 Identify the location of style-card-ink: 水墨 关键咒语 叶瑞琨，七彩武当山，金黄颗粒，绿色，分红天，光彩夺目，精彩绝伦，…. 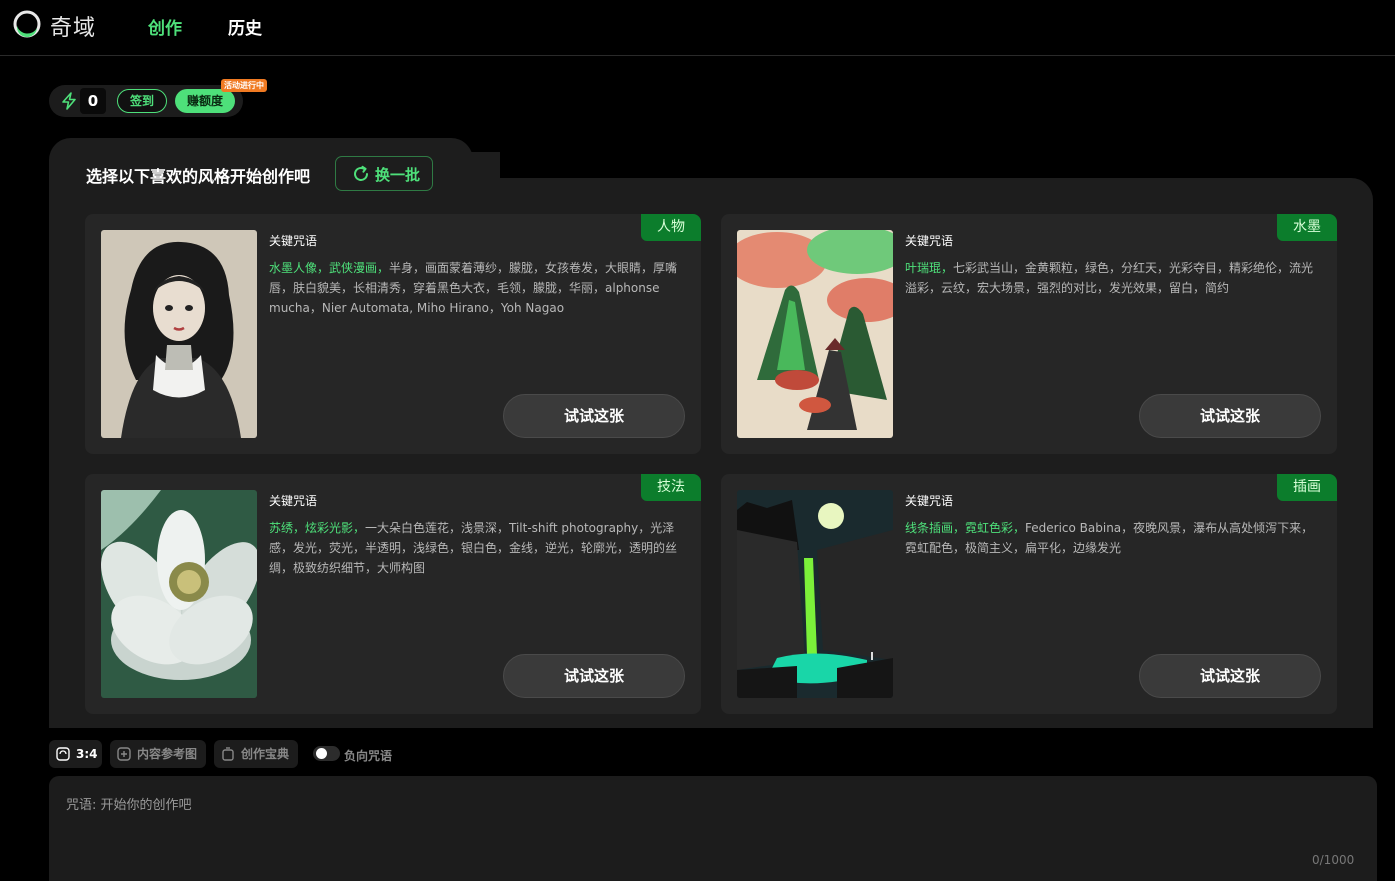
(1029, 334).